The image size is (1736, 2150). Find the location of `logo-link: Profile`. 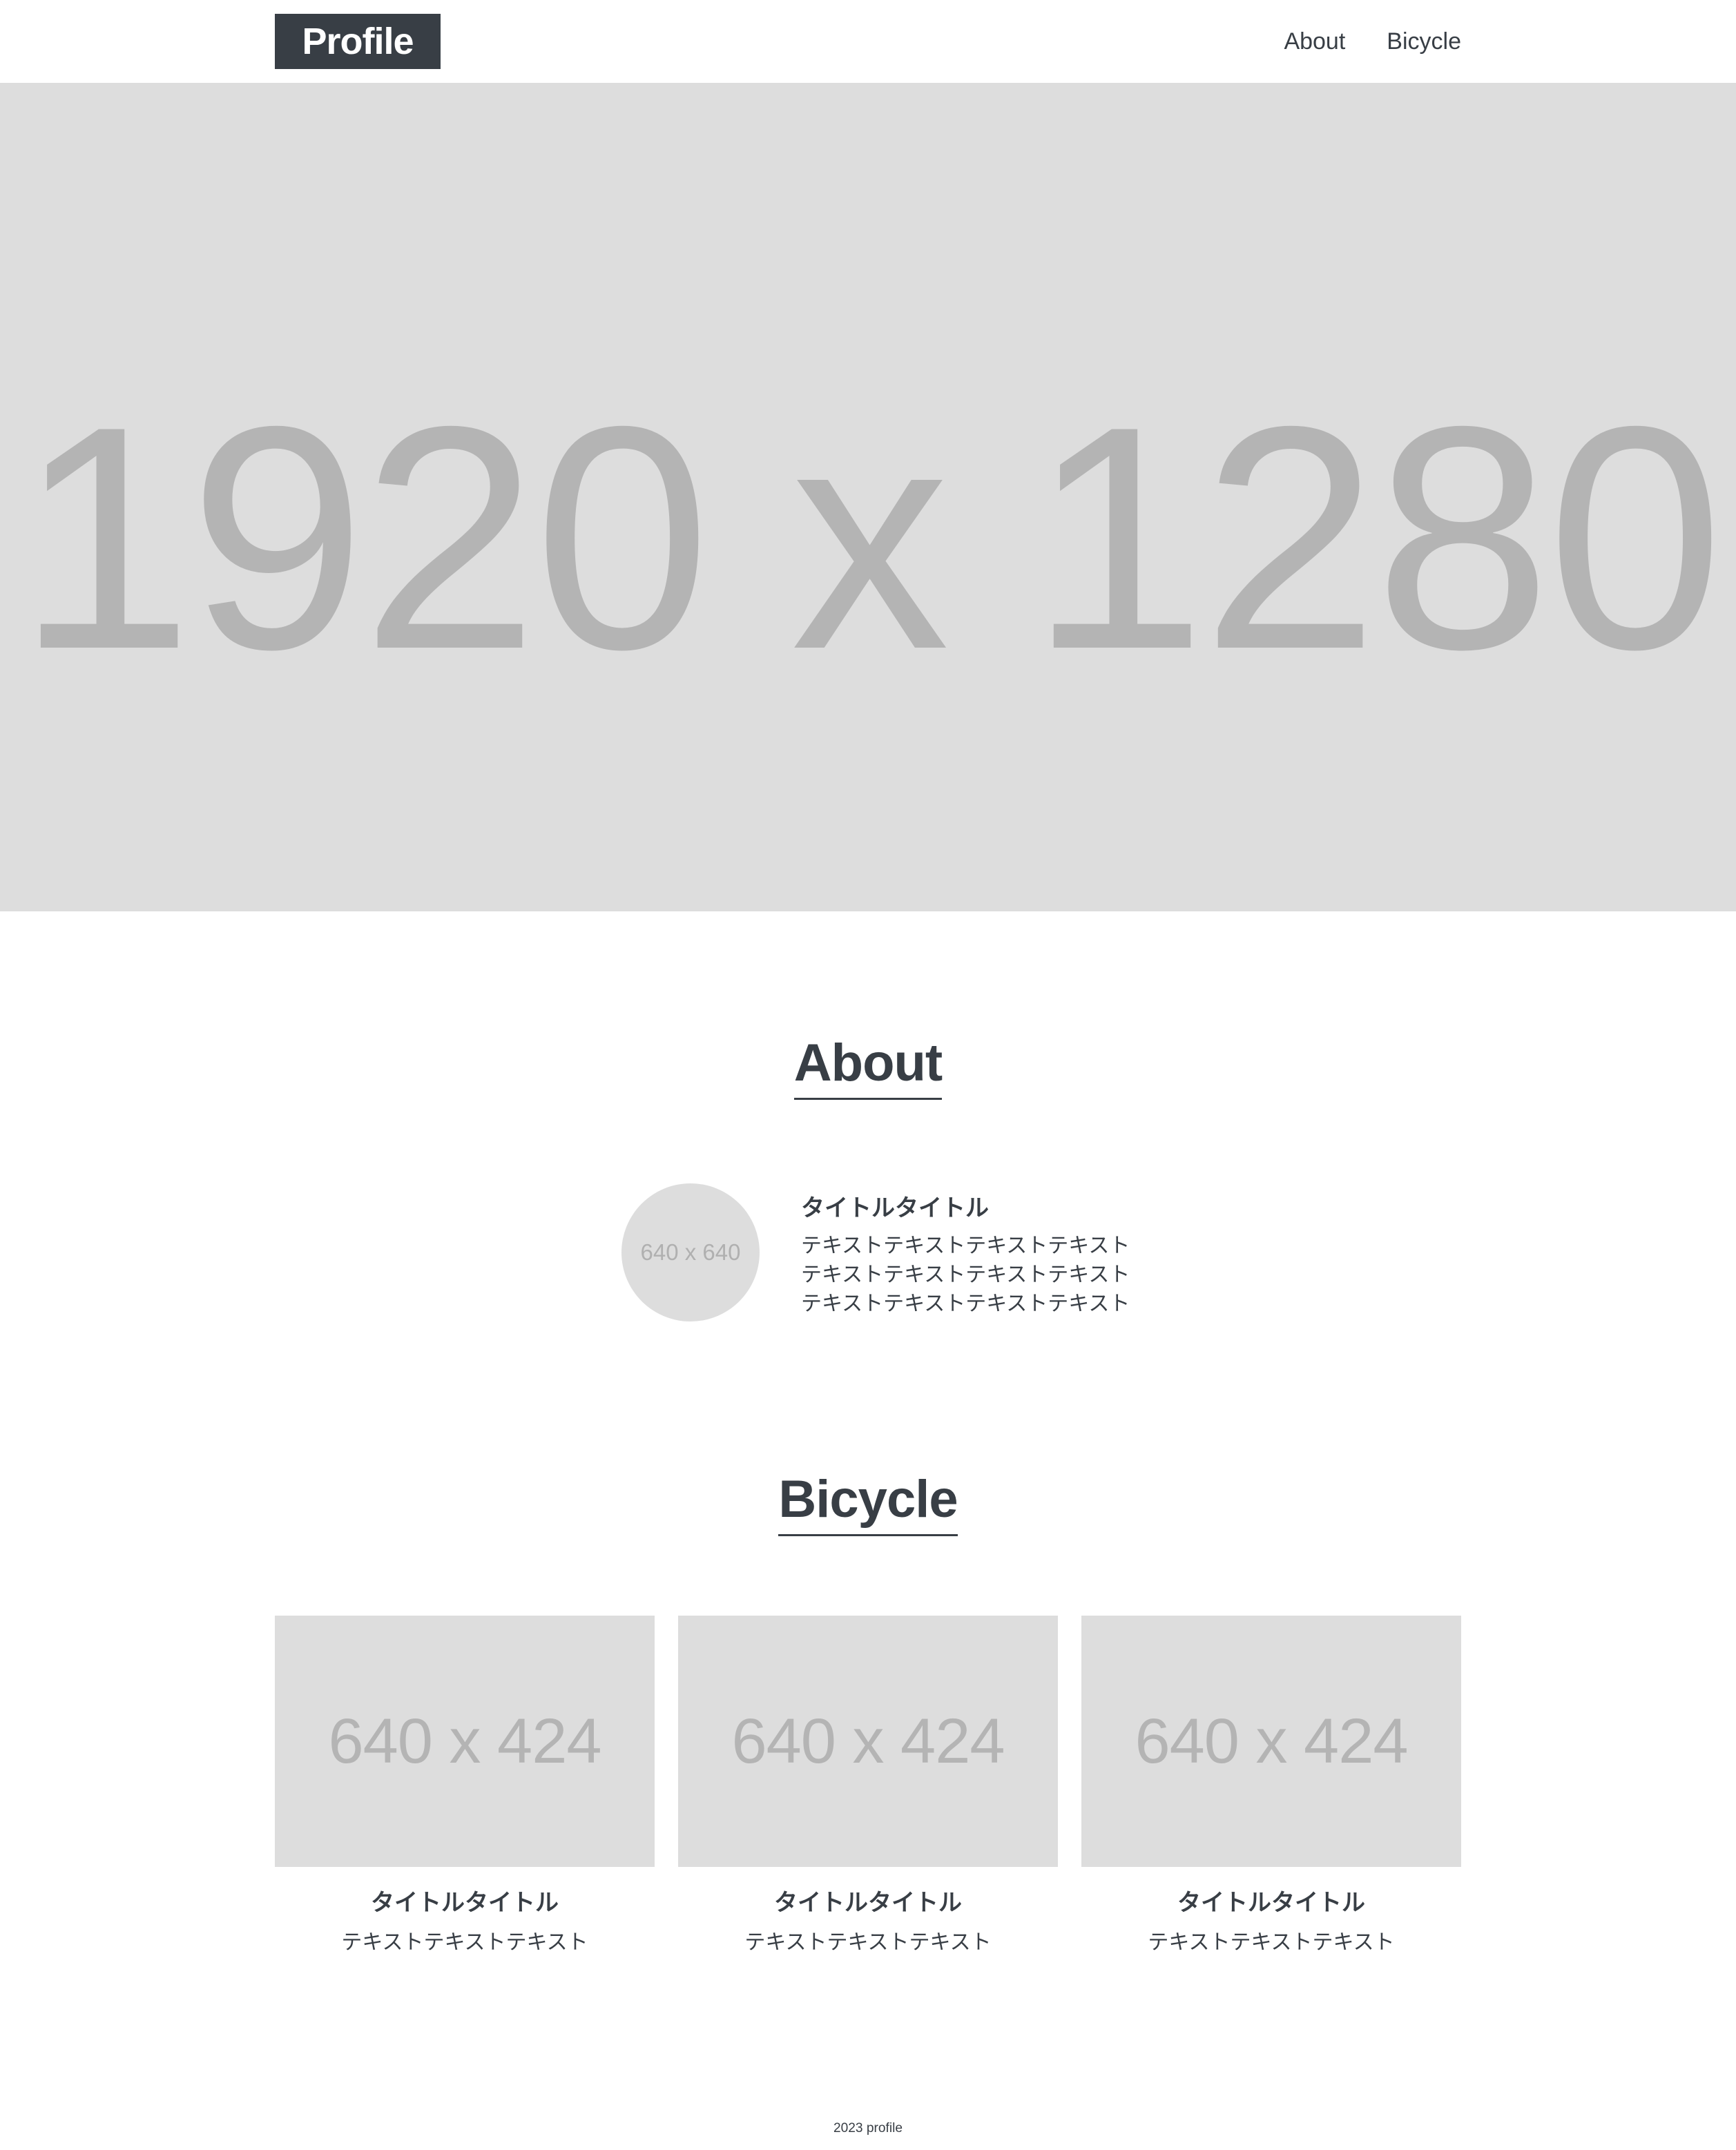

logo-link: Profile is located at coordinates (358, 41).